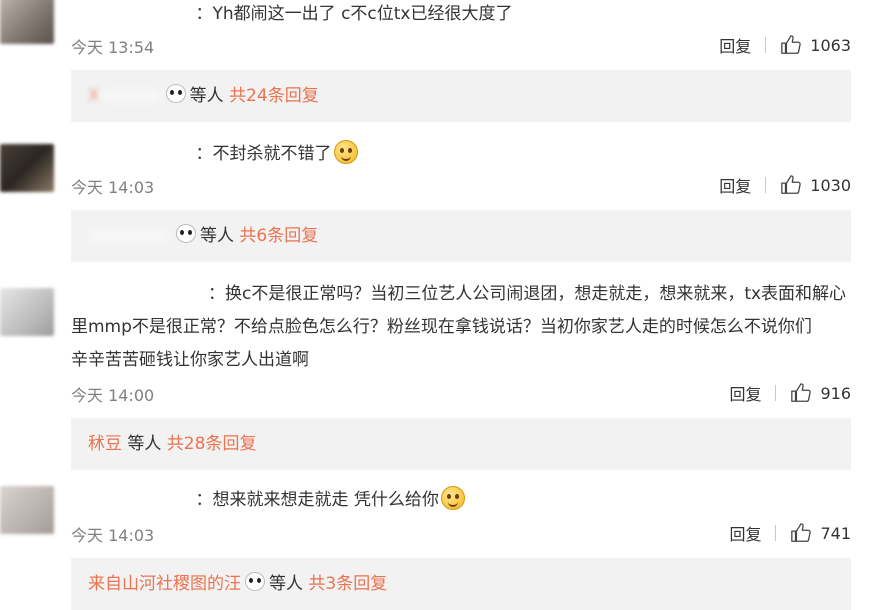  I want to click on comment-meta: 今天 13:54 回复 1063, so click(461, 45).